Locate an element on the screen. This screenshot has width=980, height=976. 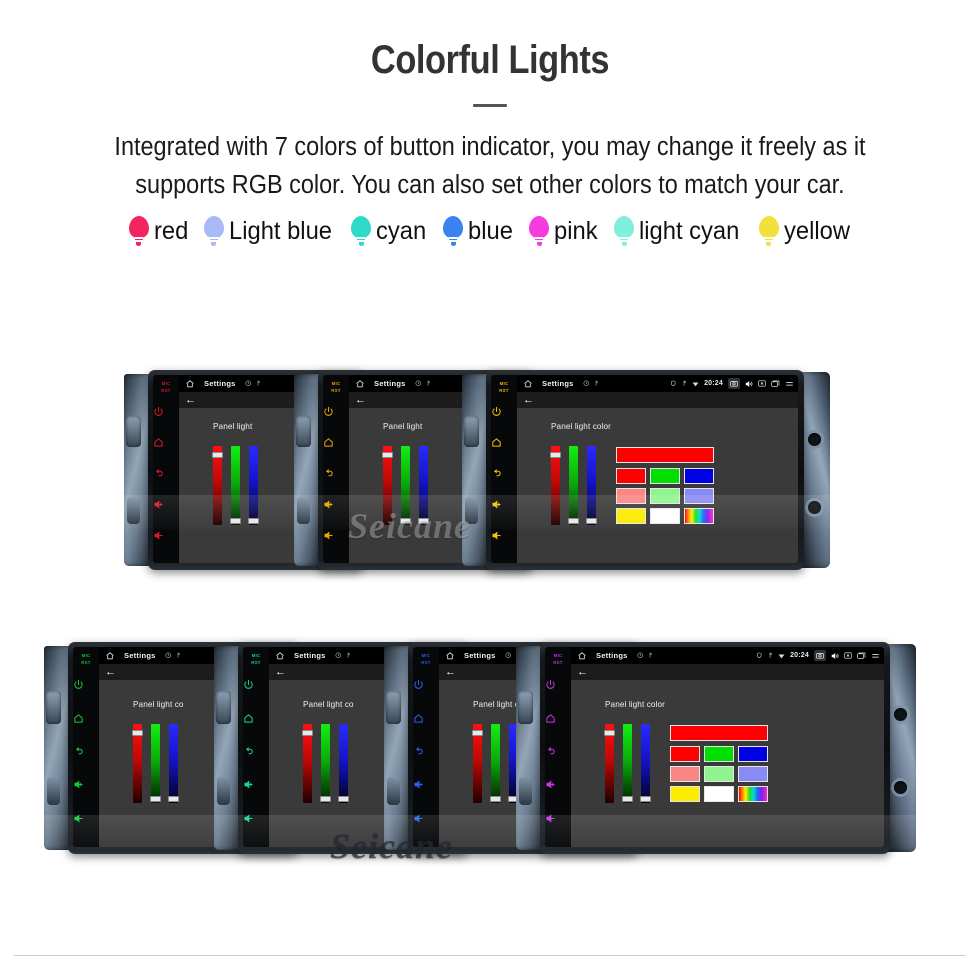
swatch-periwinkle is located at coordinates (753, 774).